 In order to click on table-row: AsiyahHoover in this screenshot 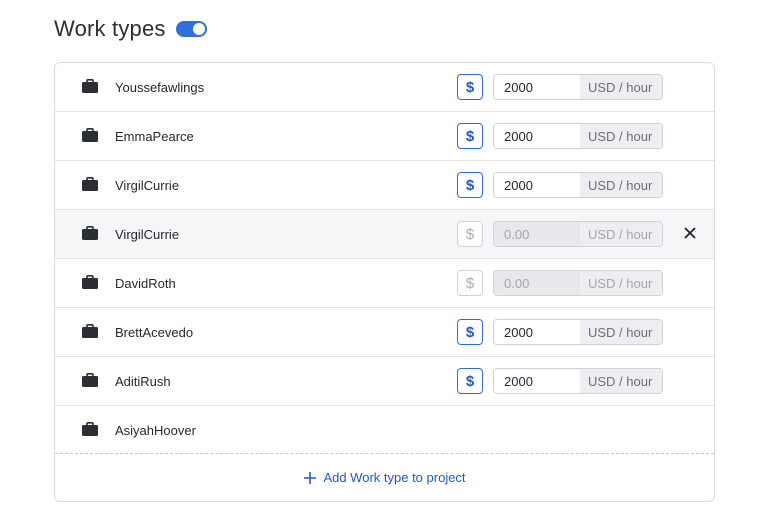, I will do `click(384, 430)`.